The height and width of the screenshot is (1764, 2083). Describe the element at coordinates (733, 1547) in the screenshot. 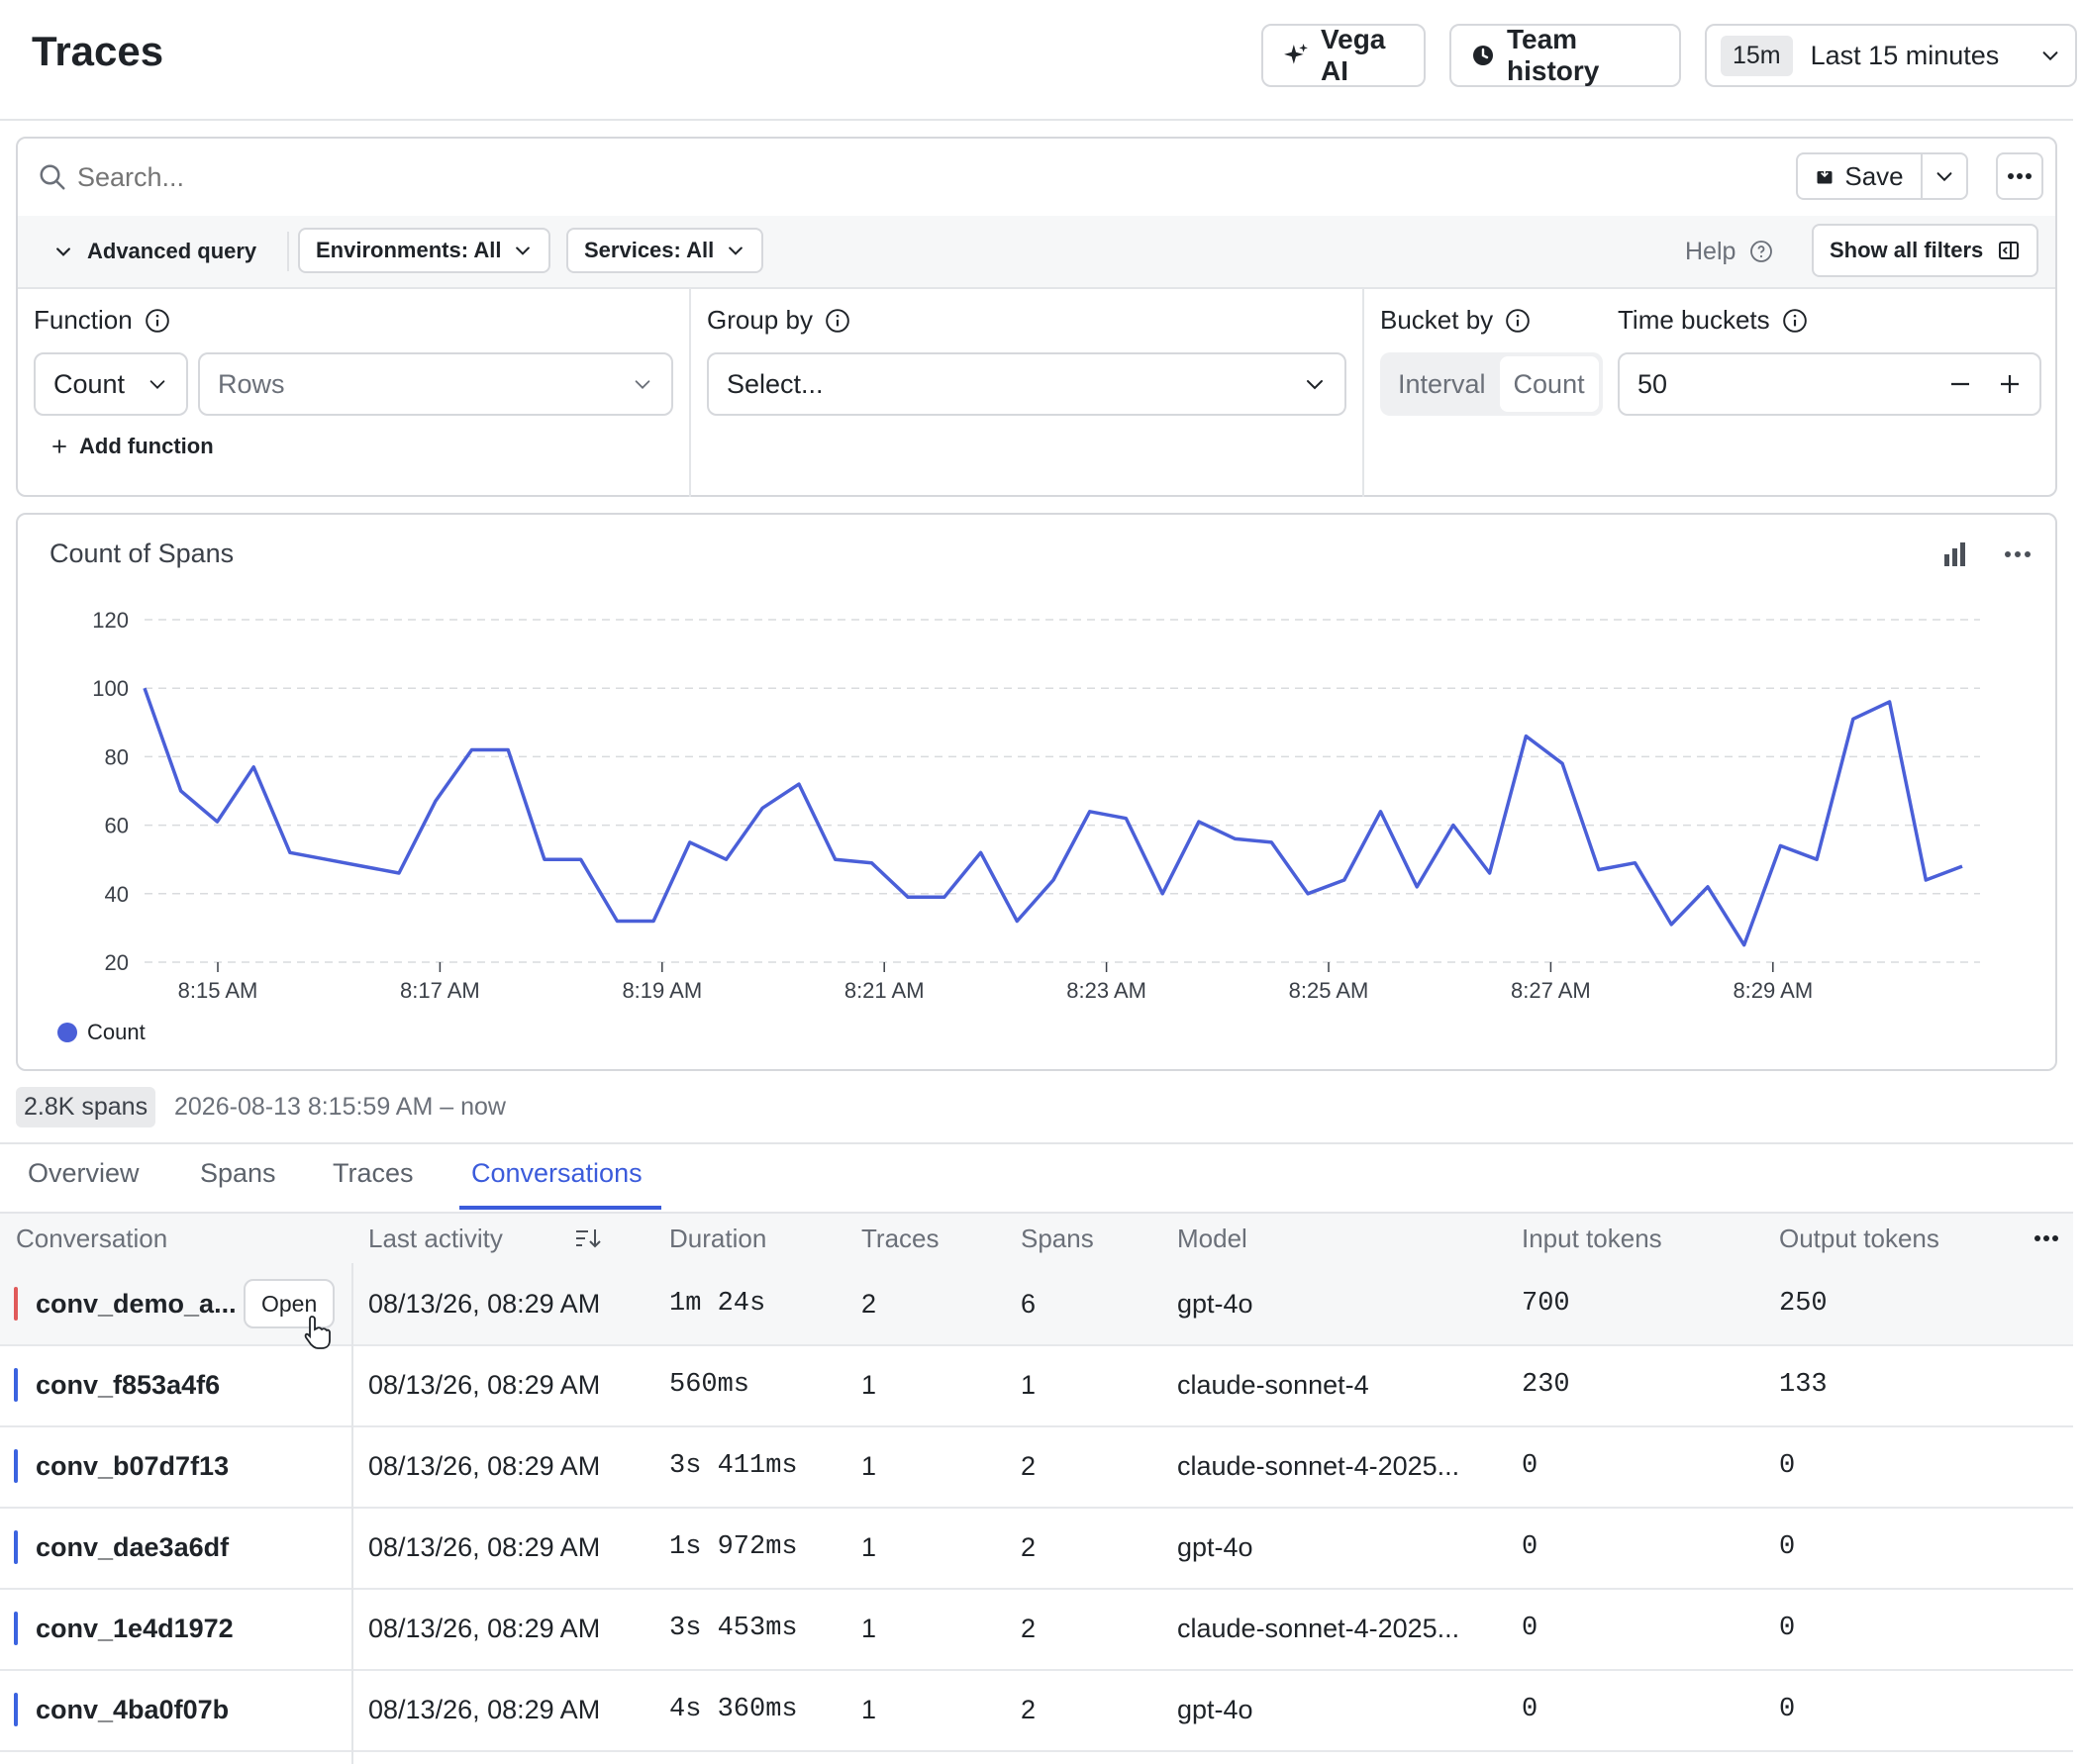

I see `duration: 1s 972ms` at that location.